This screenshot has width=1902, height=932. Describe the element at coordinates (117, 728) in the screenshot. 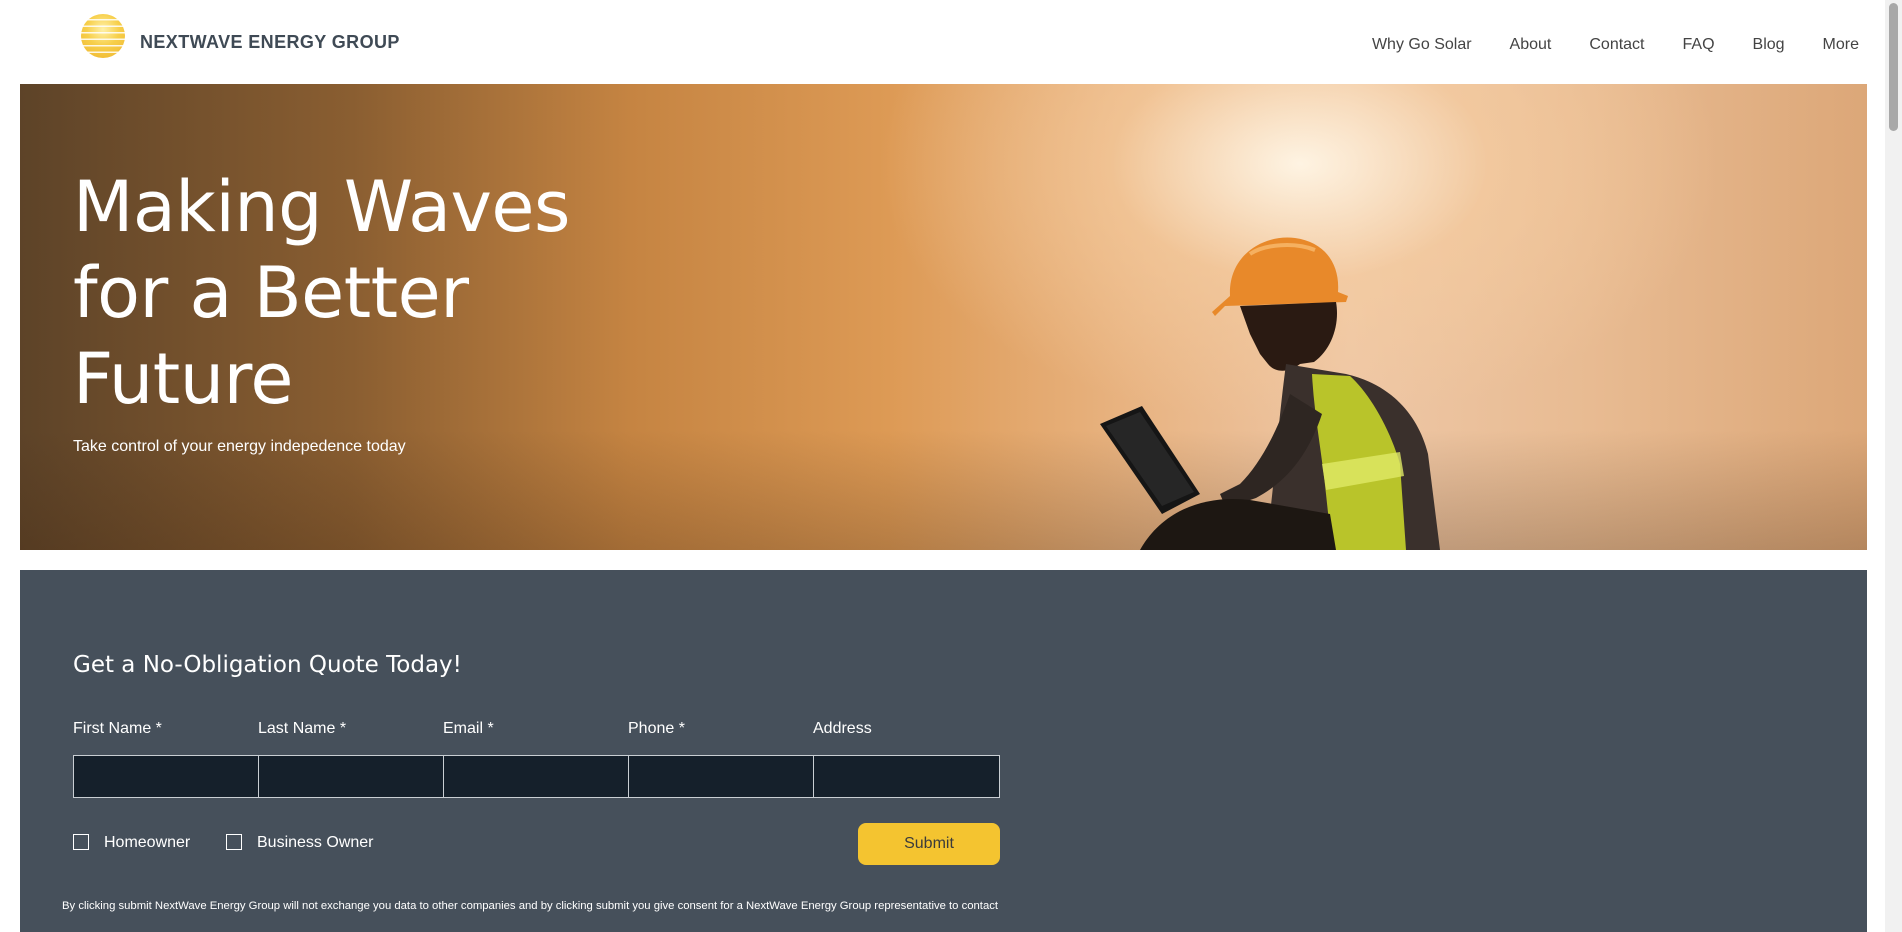

I see `first-name-label: First Name *` at that location.